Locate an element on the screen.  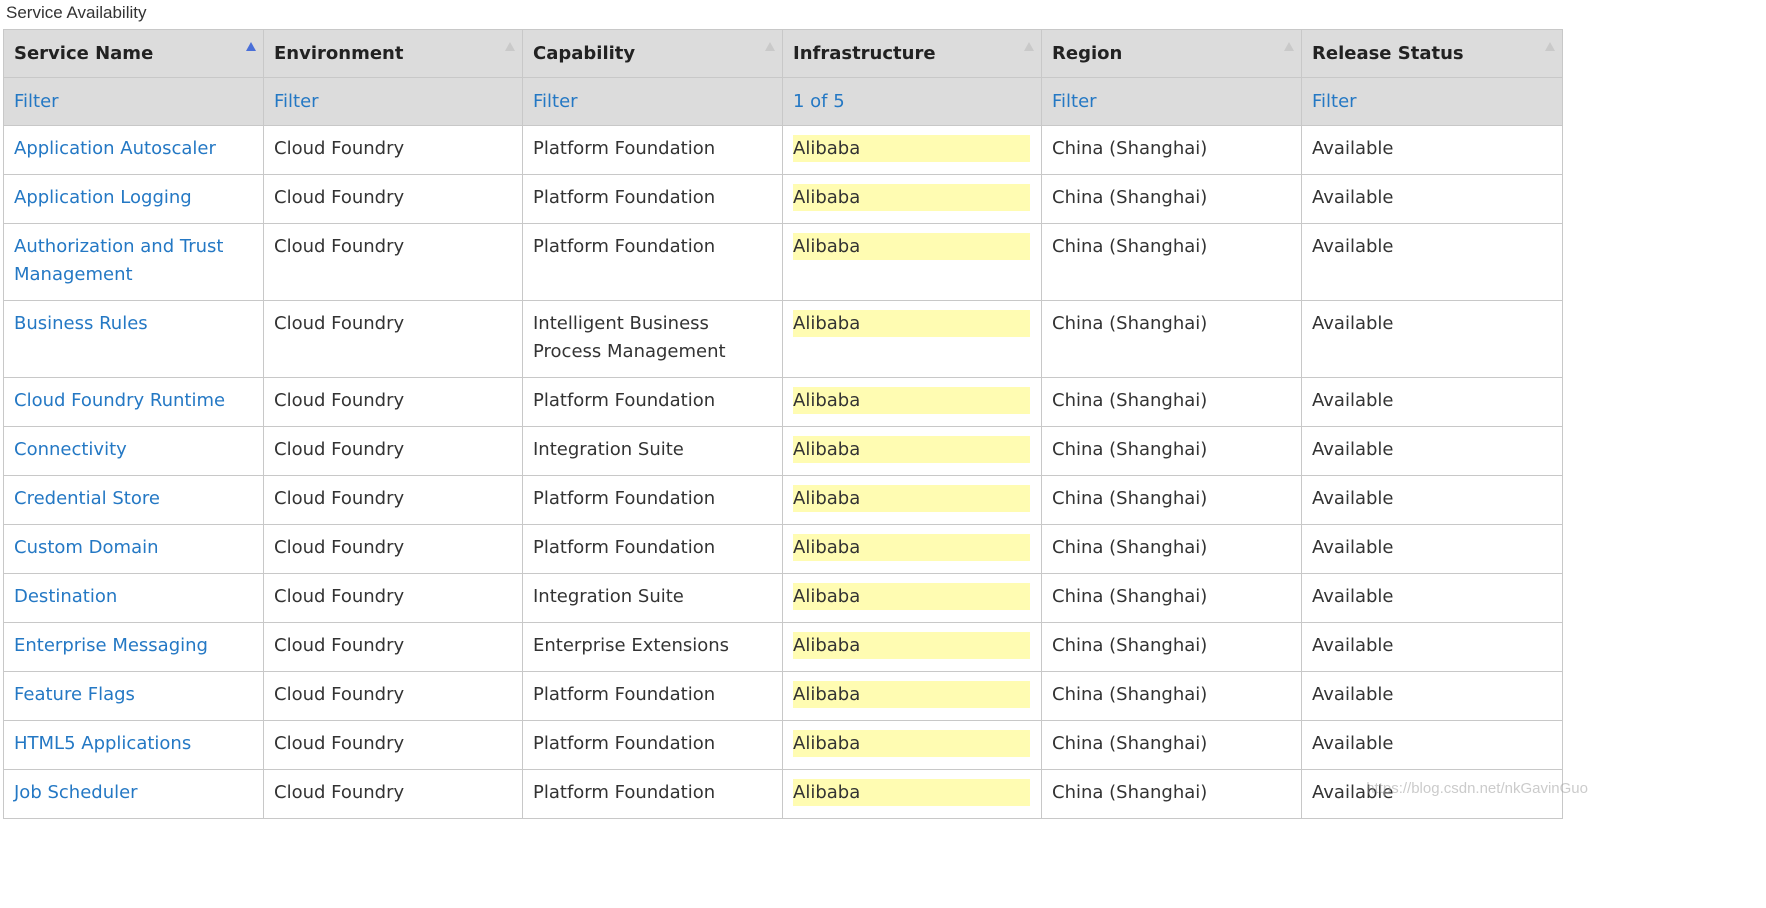
service-link: Business Rules is located at coordinates (81, 323).